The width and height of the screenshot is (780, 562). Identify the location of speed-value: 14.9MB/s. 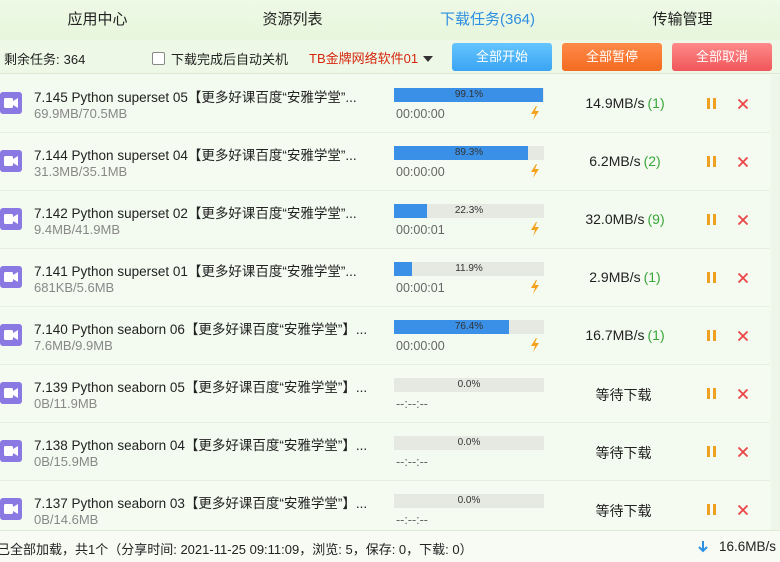
(615, 103).